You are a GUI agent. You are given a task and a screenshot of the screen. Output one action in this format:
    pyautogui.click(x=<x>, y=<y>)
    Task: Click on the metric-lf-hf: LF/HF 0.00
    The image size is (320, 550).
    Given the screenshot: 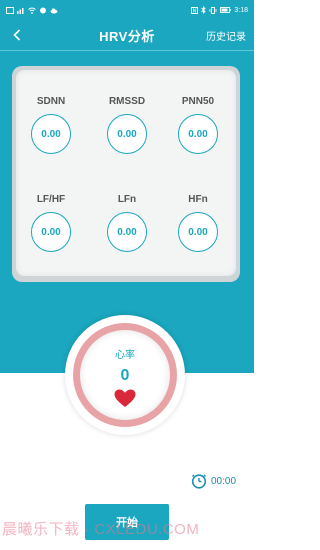 What is the action you would take?
    pyautogui.click(x=51, y=223)
    